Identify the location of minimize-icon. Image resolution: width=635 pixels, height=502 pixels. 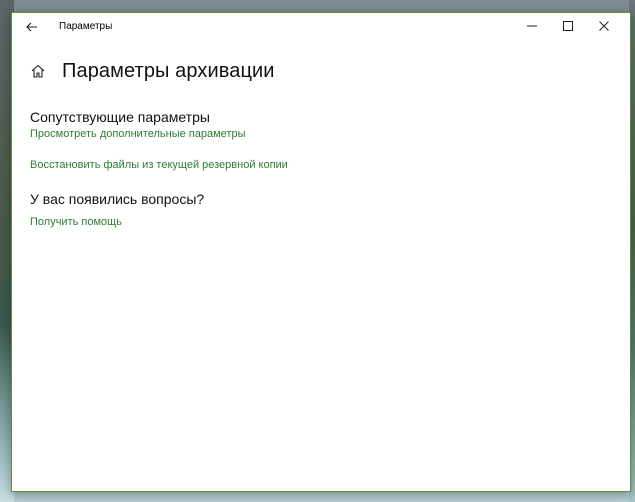
(532, 27).